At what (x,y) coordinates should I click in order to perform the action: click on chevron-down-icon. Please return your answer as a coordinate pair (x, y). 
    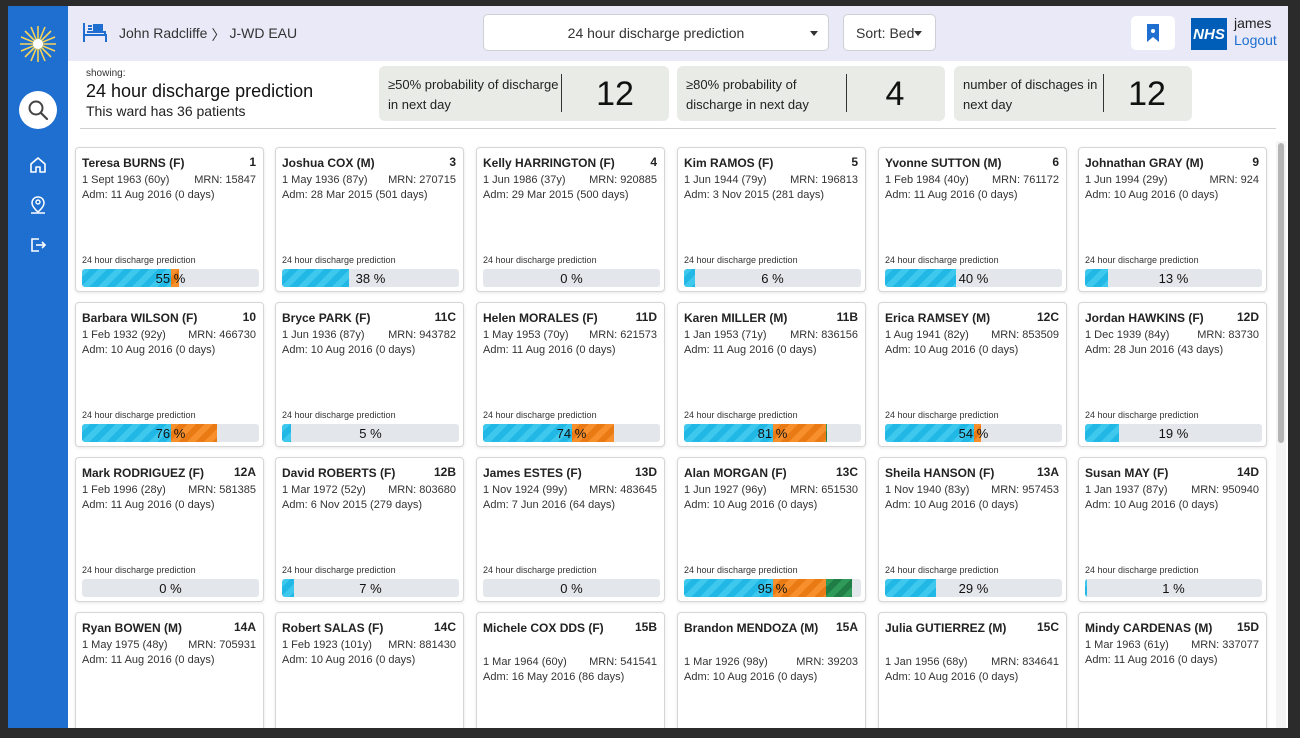
    Looking at the image, I should click on (814, 33).